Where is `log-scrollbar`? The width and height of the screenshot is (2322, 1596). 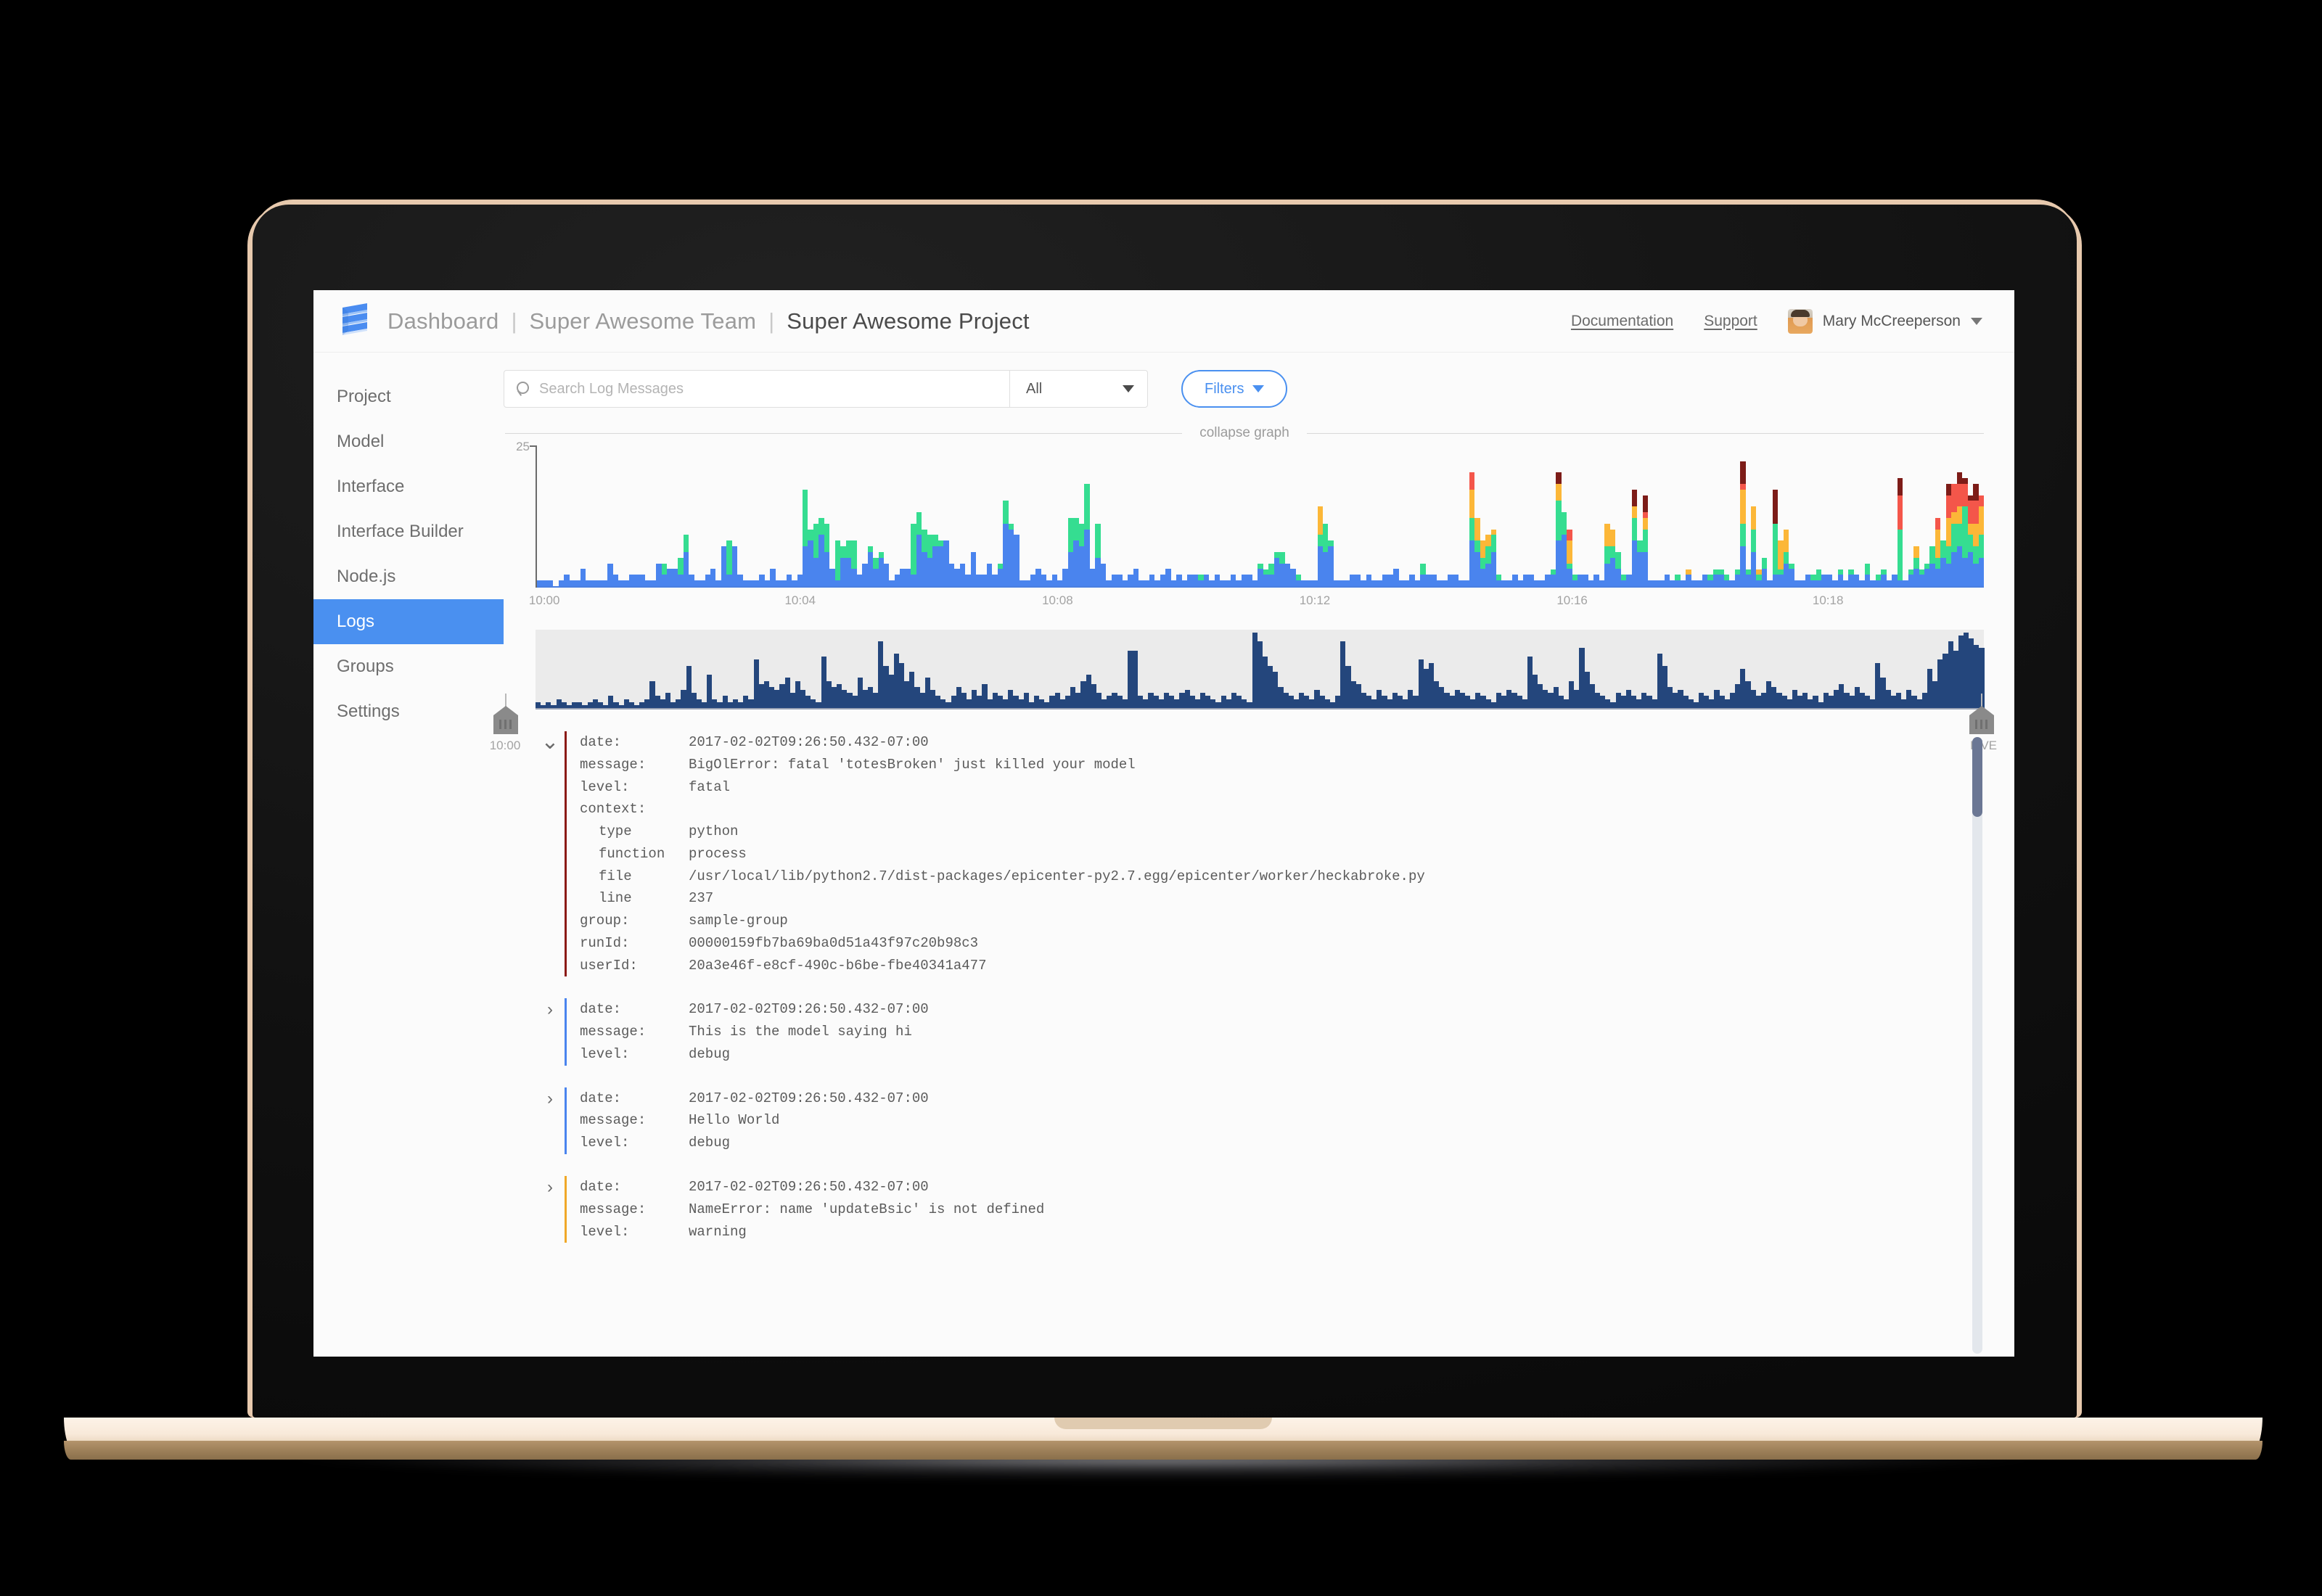
log-scrollbar is located at coordinates (1977, 1045).